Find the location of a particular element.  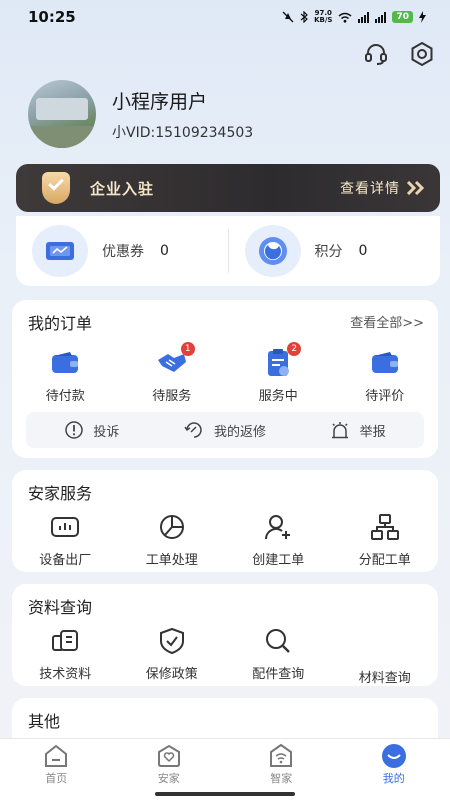

search-icon is located at coordinates (278, 641).